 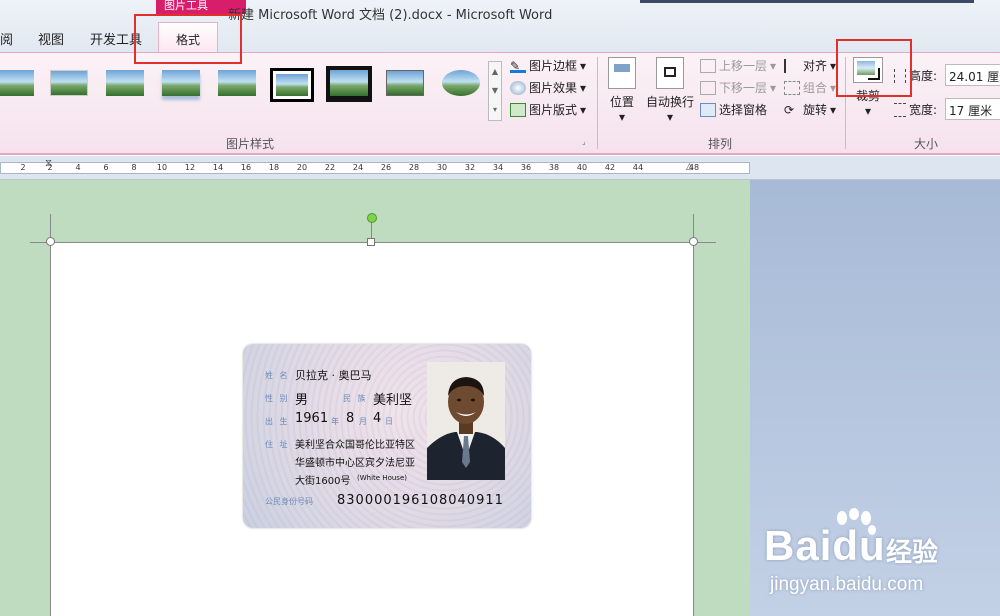 I want to click on rotate-icon: ⟳, so click(x=789, y=109).